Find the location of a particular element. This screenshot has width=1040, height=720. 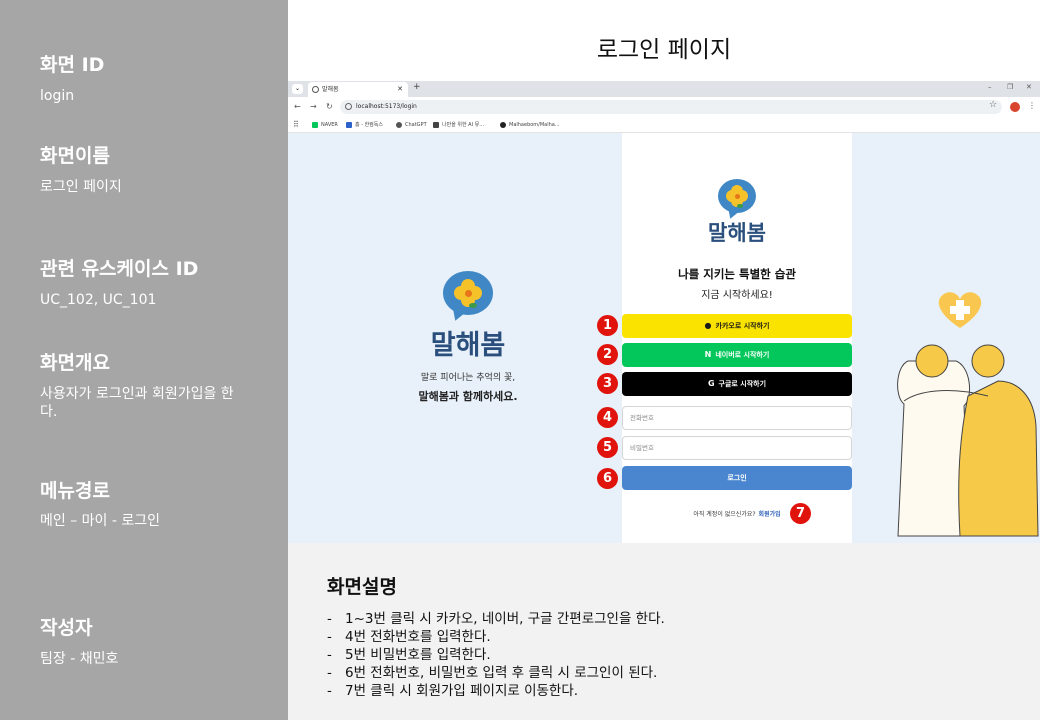

usecase-value: UC_102, UC_101 is located at coordinates (98, 300).